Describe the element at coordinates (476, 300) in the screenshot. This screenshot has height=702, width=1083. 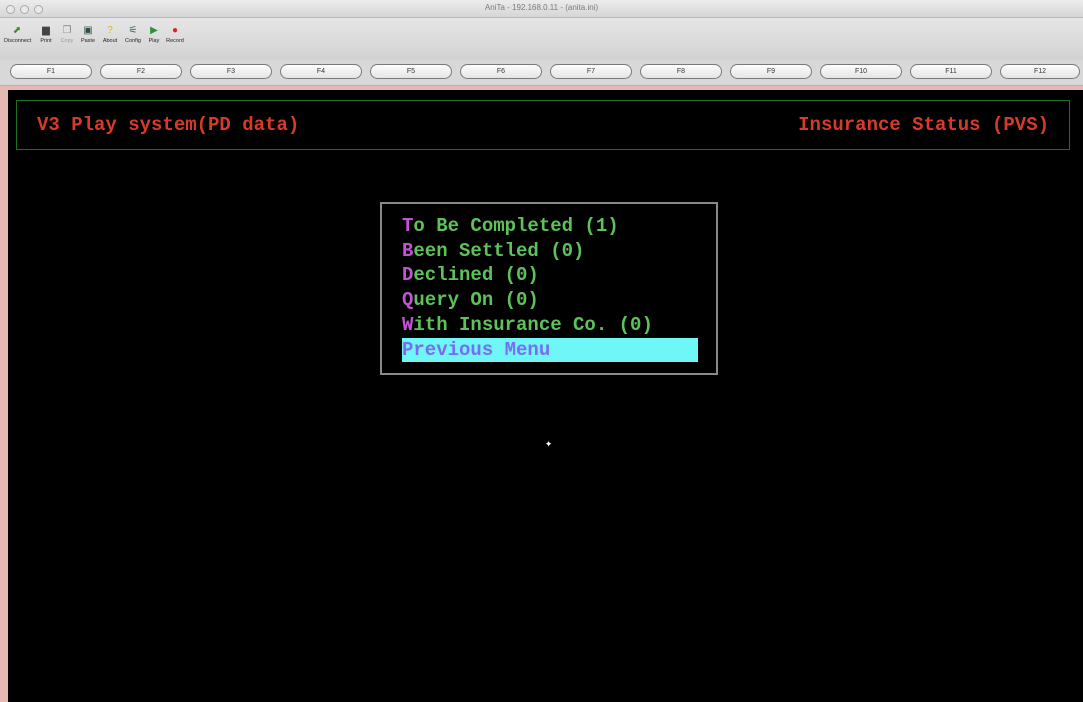
I see `menu-item-label: uery On (0)` at that location.